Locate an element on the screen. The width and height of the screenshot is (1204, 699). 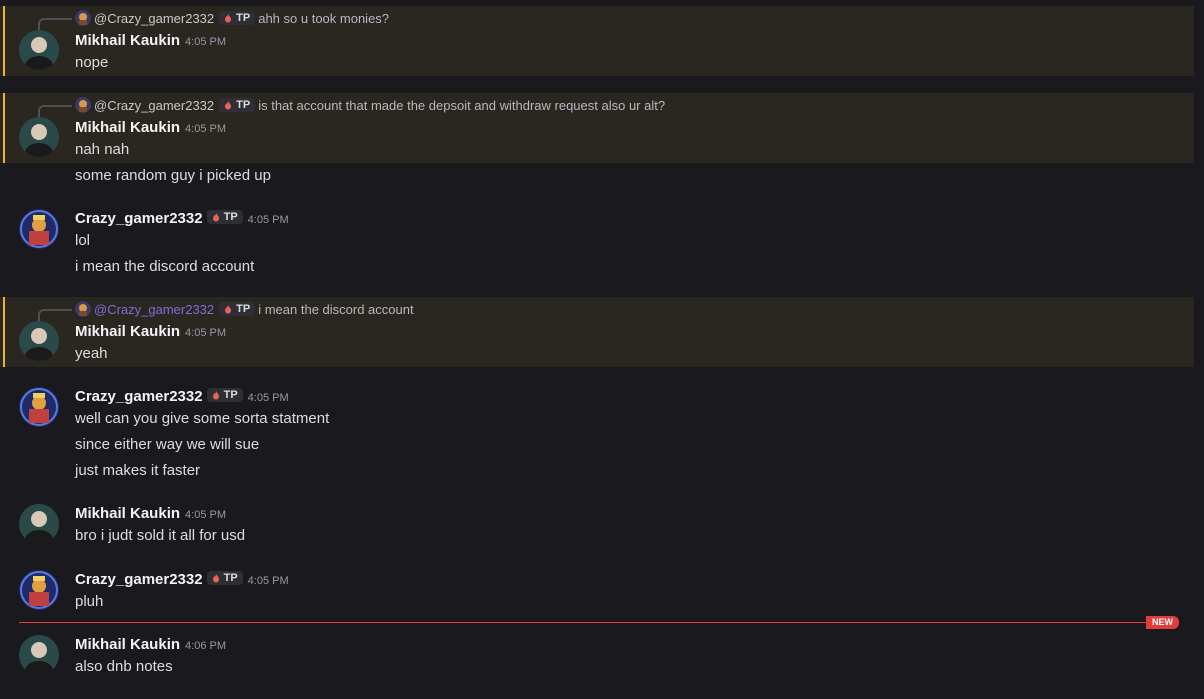
new-badge: NEW is located at coordinates (1162, 622).